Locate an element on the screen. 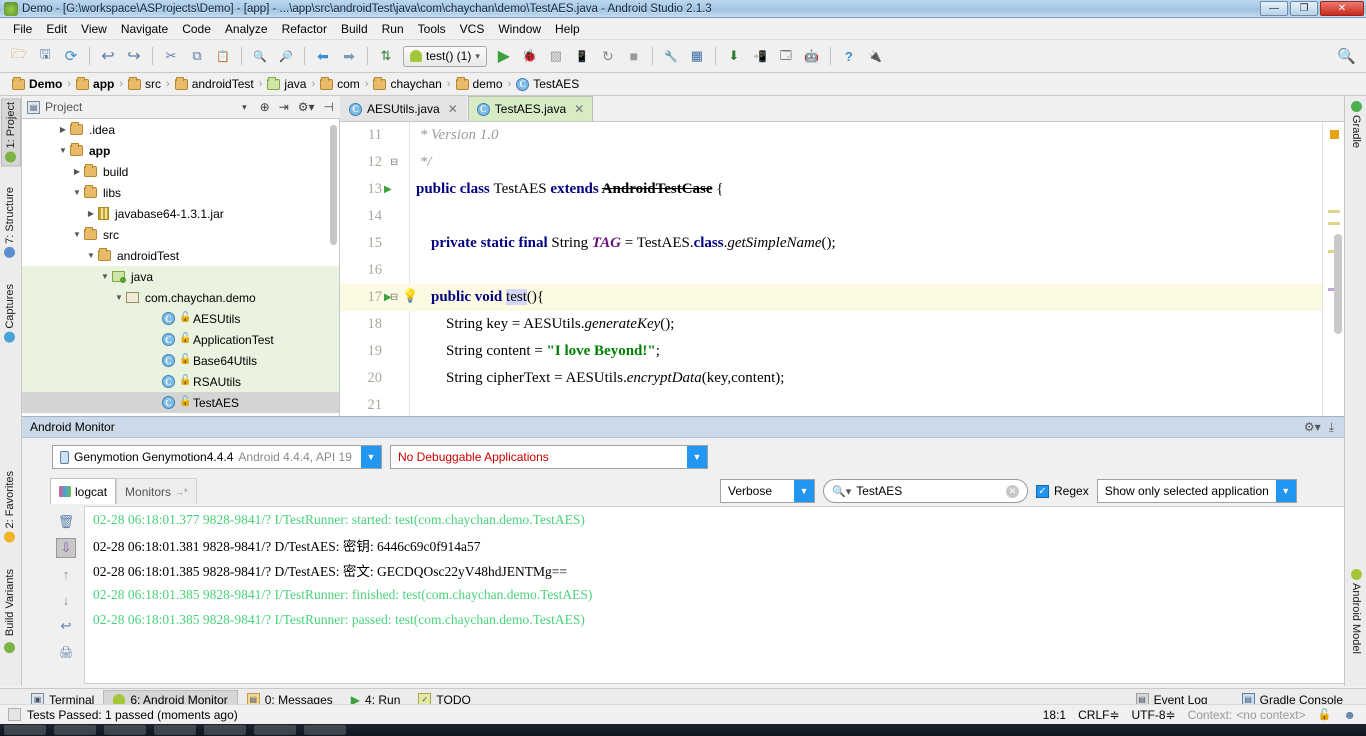 Image resolution: width=1366 pixels, height=736 pixels. run-configuration-selector: test() (1) ▾ is located at coordinates (445, 56).